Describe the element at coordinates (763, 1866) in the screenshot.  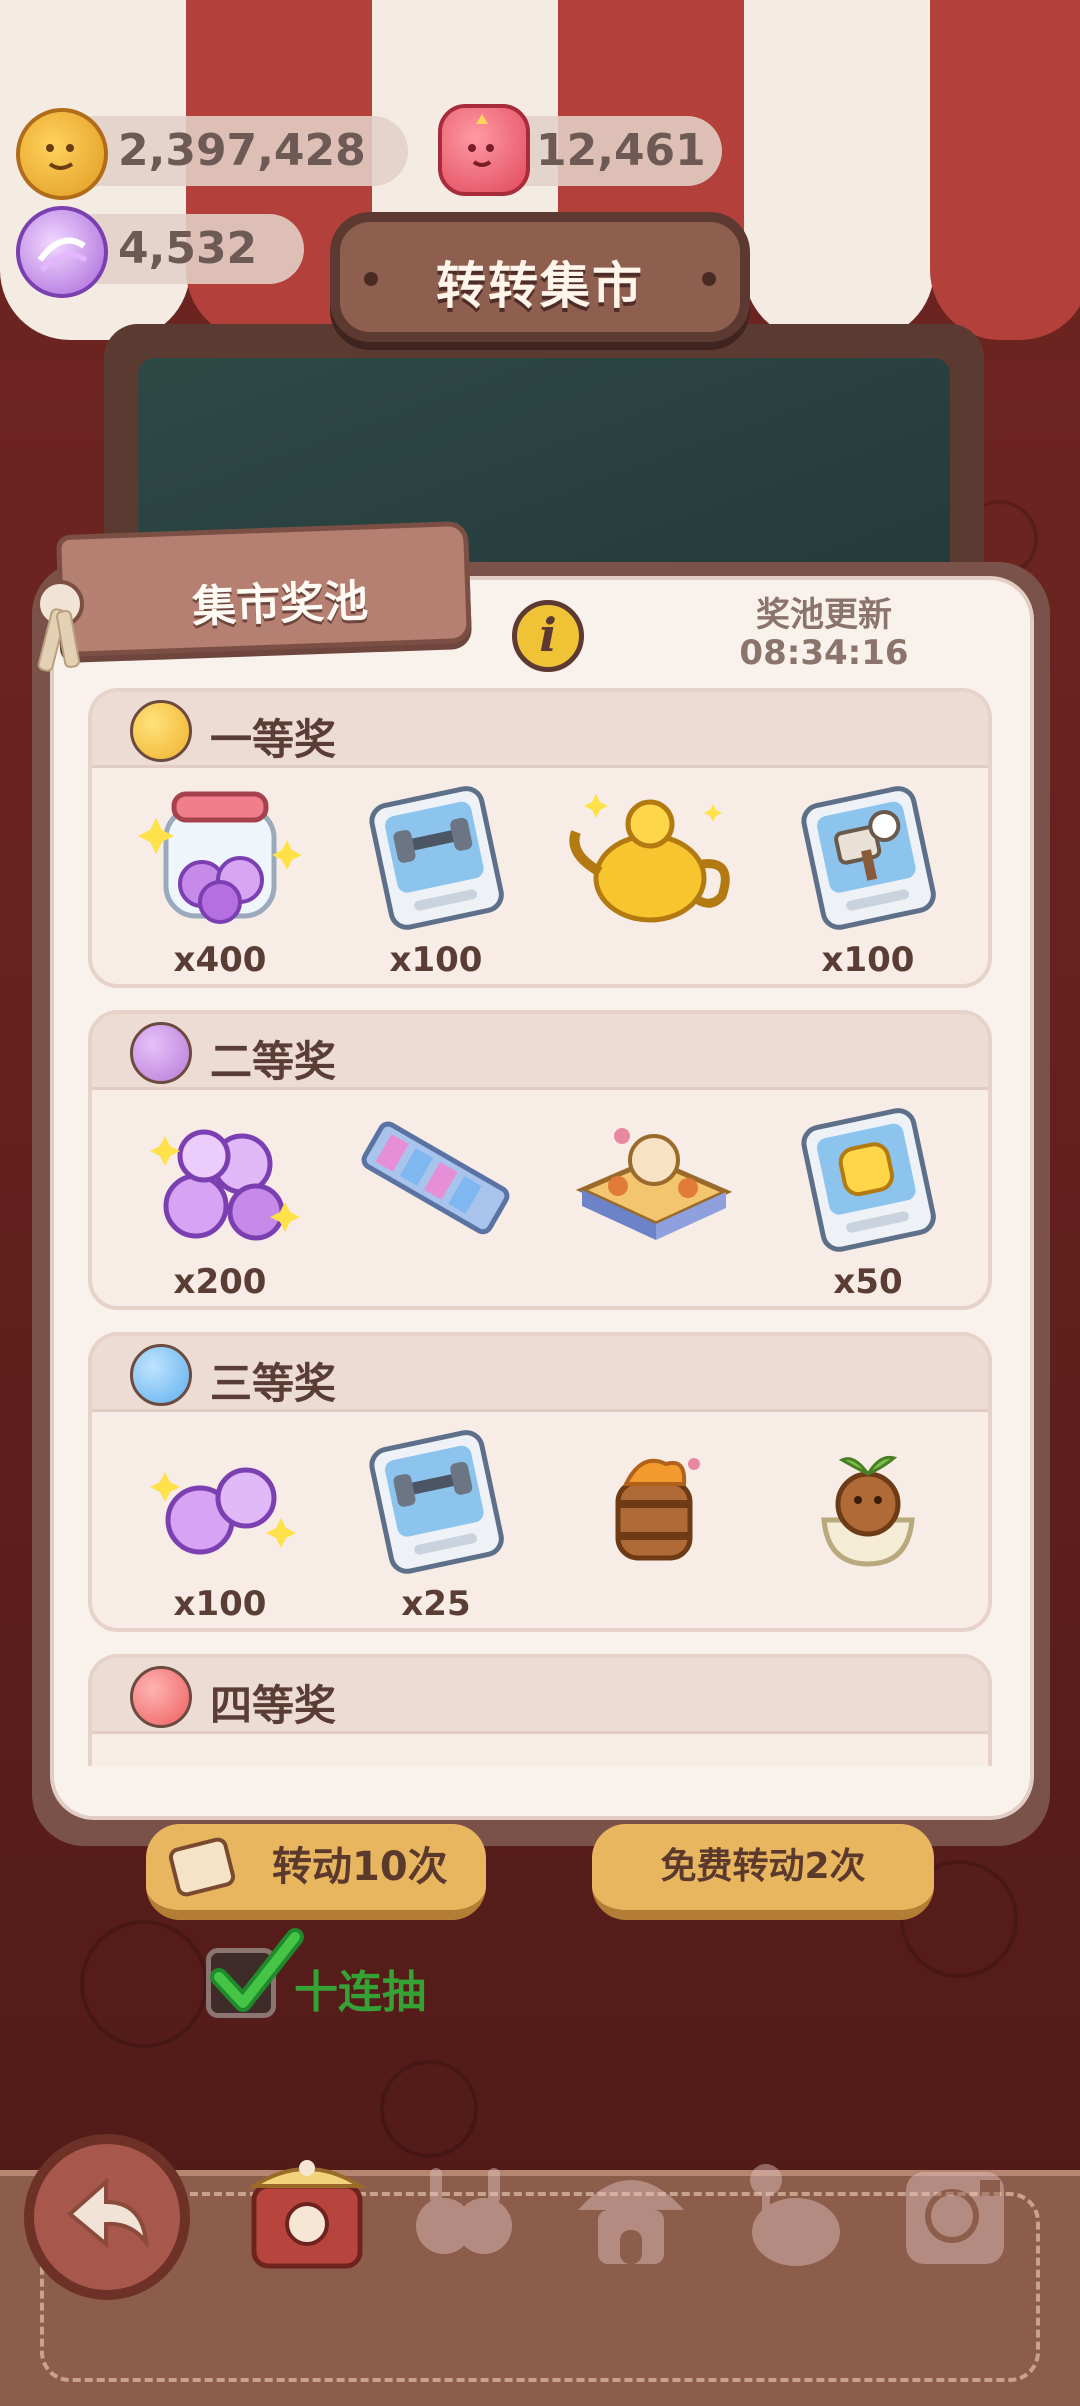
I see `free-spin-label: 免费转动2次` at that location.